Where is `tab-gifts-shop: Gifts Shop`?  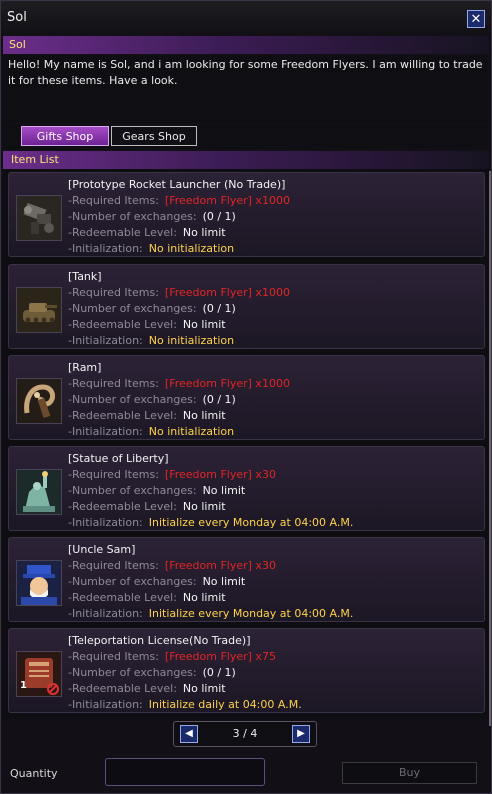
tab-gifts-shop: Gifts Shop is located at coordinates (65, 136).